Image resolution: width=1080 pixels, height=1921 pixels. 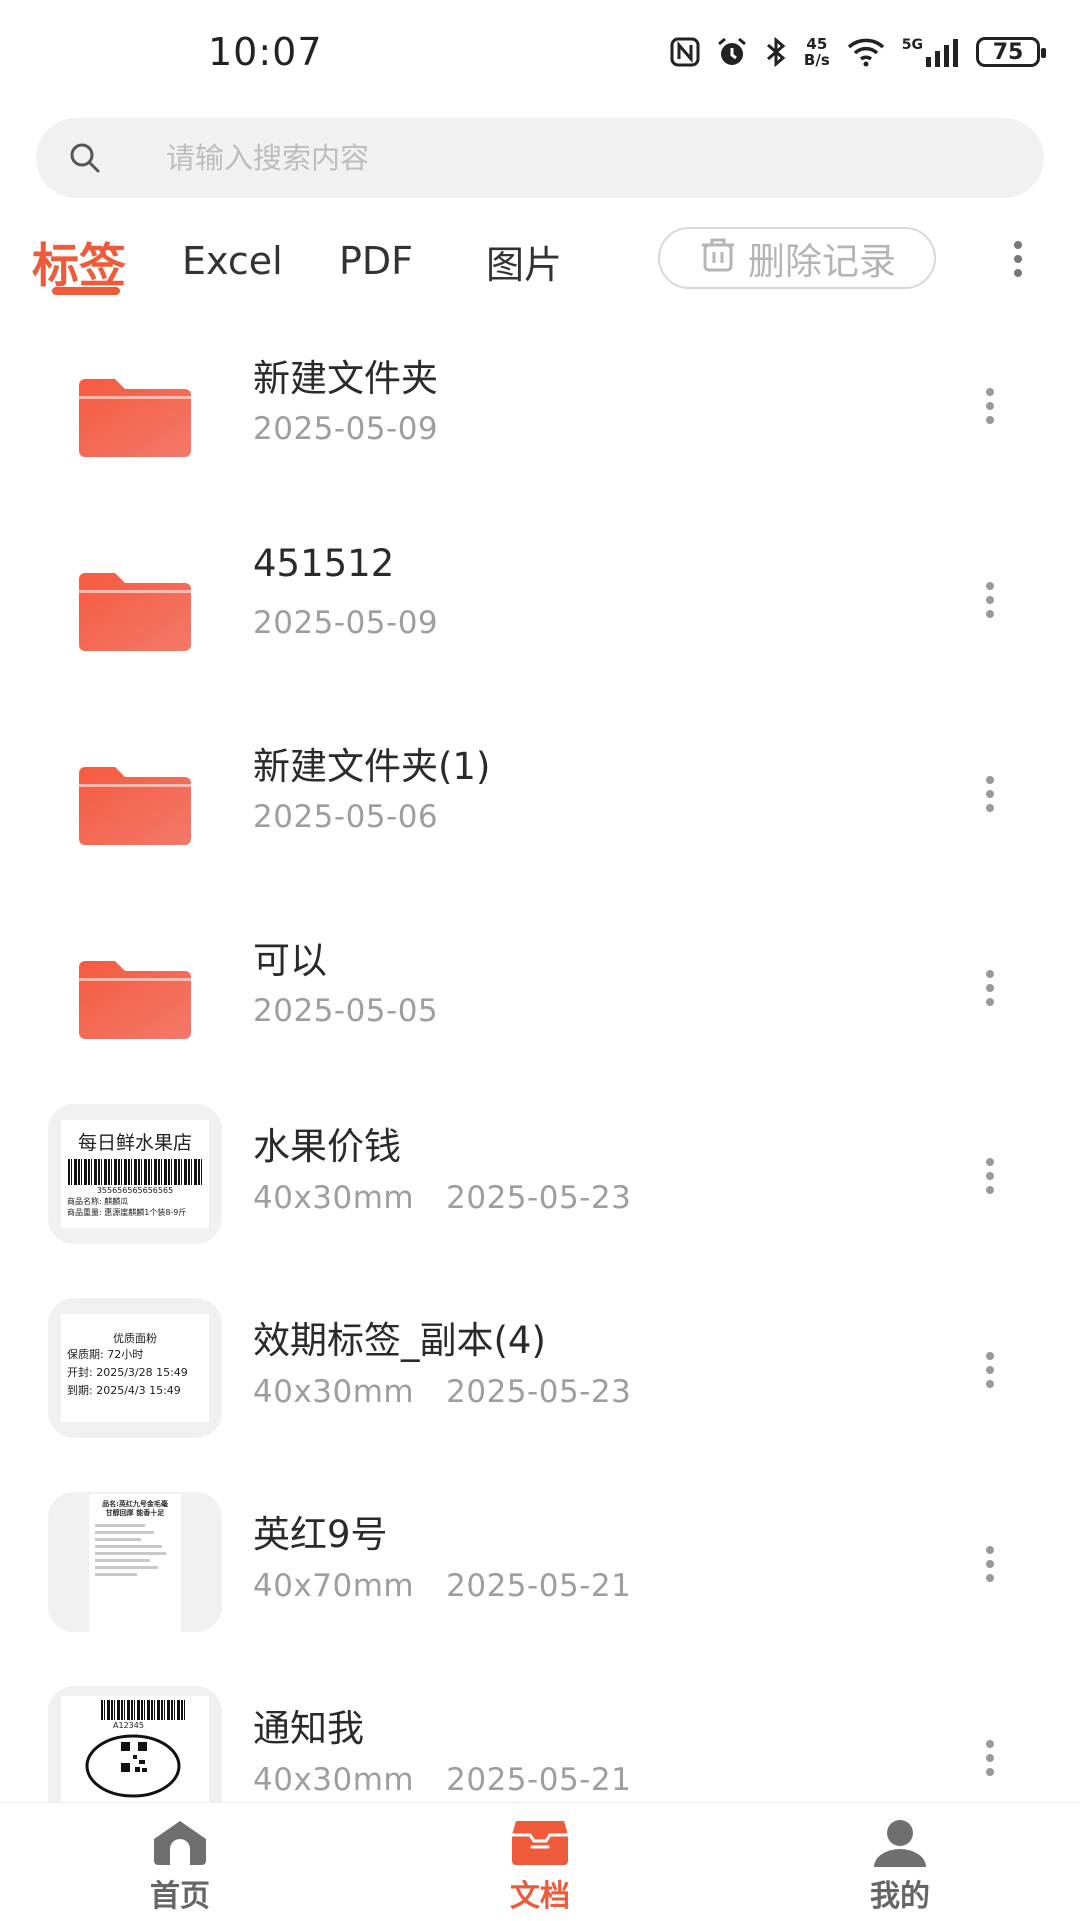 What do you see at coordinates (817, 44) in the screenshot?
I see `net-speed-value: 45` at bounding box center [817, 44].